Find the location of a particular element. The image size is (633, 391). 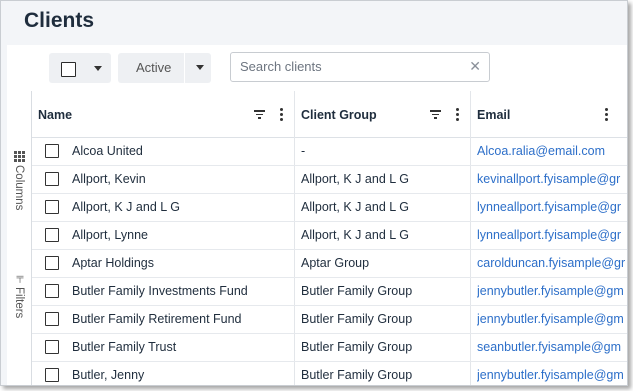

toolbar: Active ✕ is located at coordinates (317, 68).